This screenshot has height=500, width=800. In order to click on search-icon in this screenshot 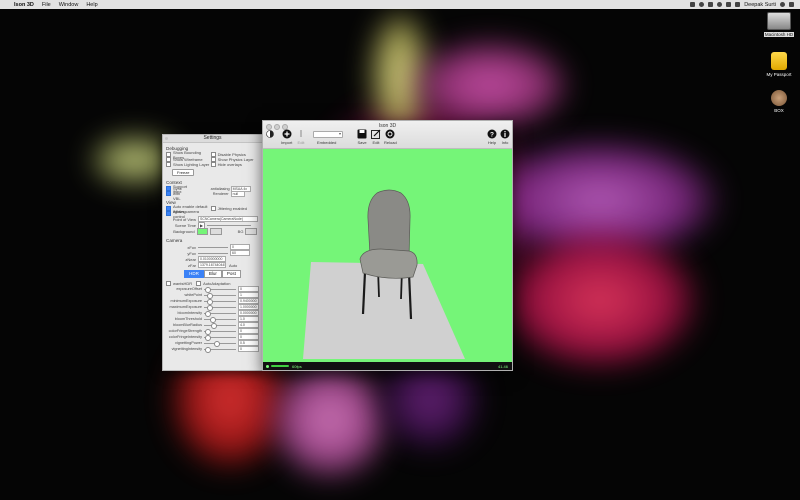, I will do `click(782, 4)`.